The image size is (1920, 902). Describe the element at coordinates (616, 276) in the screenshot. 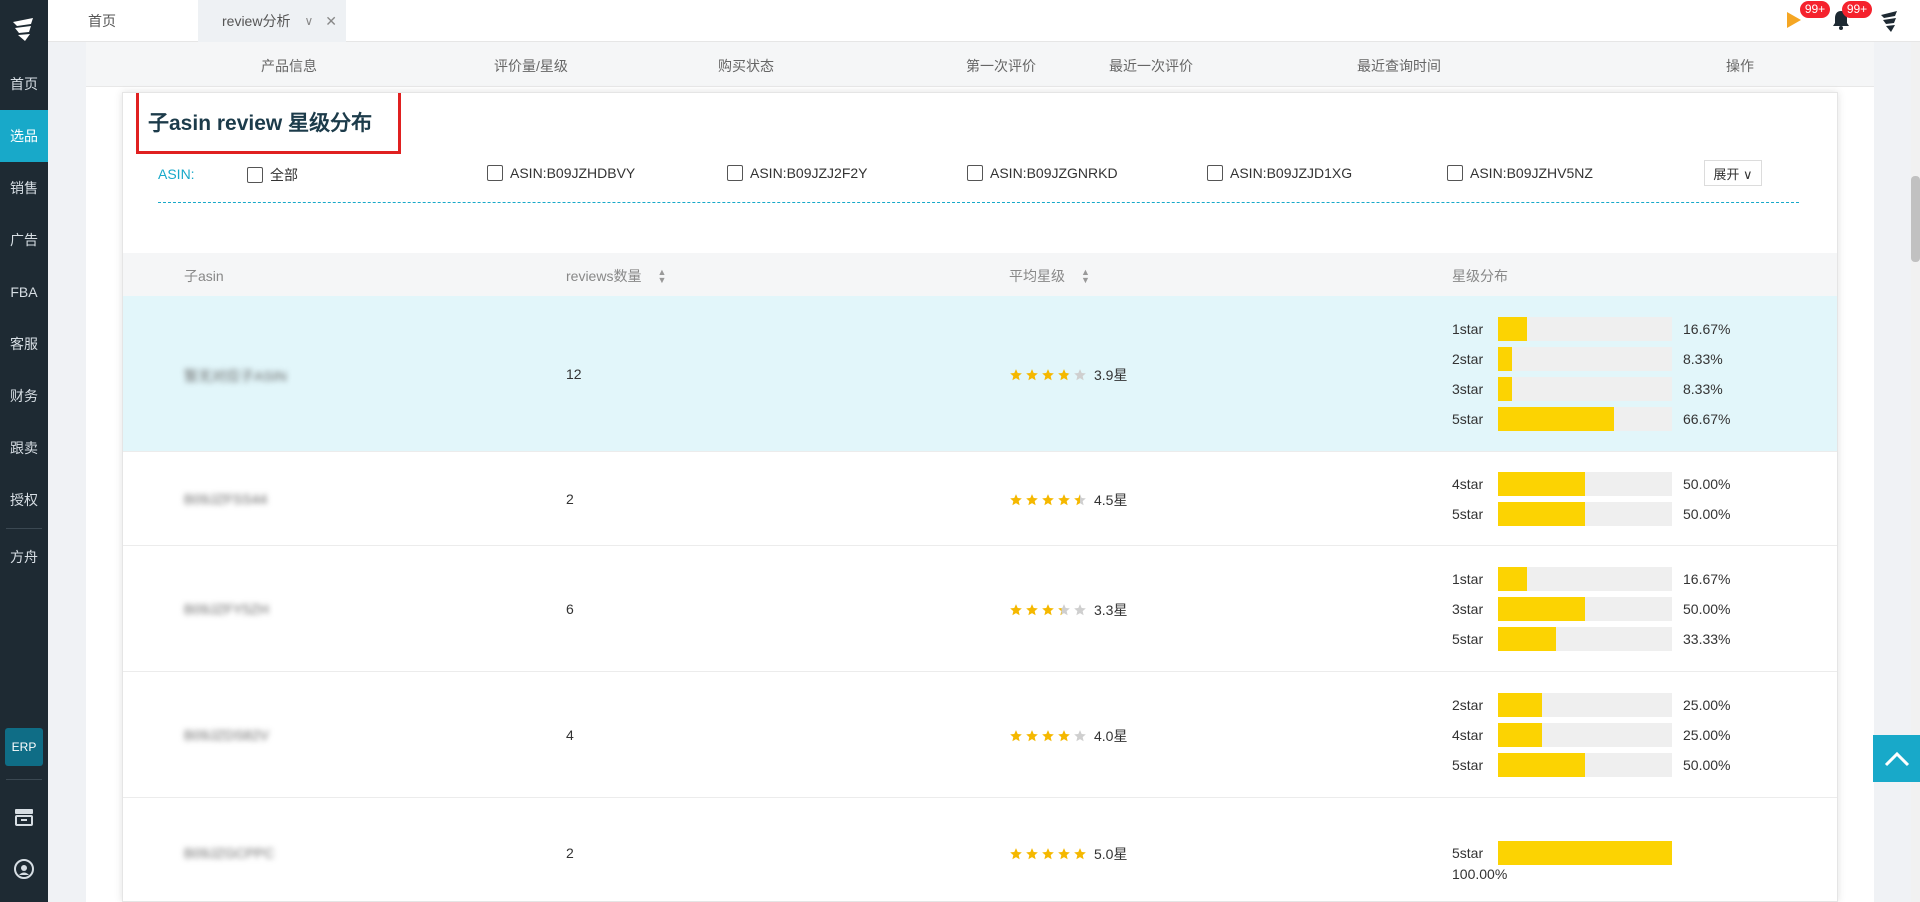

I see `col-reviews: reviews数量 ▲ ▼` at that location.